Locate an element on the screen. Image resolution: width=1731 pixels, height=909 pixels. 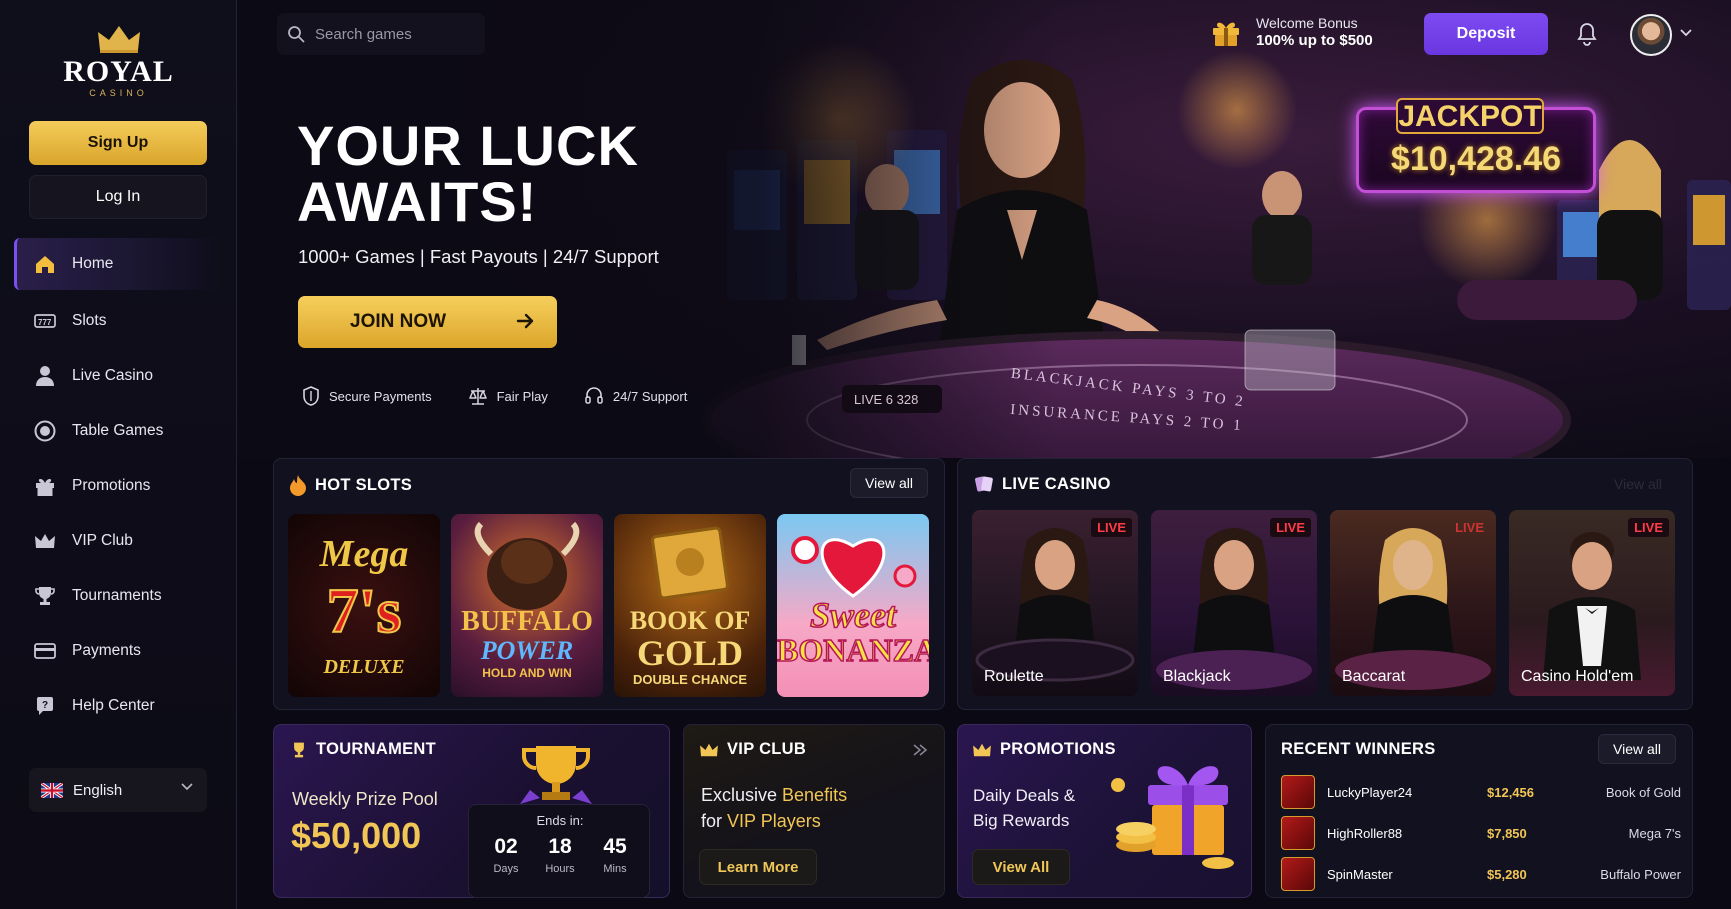
winners-view-all-button: View all is located at coordinates (1637, 749).